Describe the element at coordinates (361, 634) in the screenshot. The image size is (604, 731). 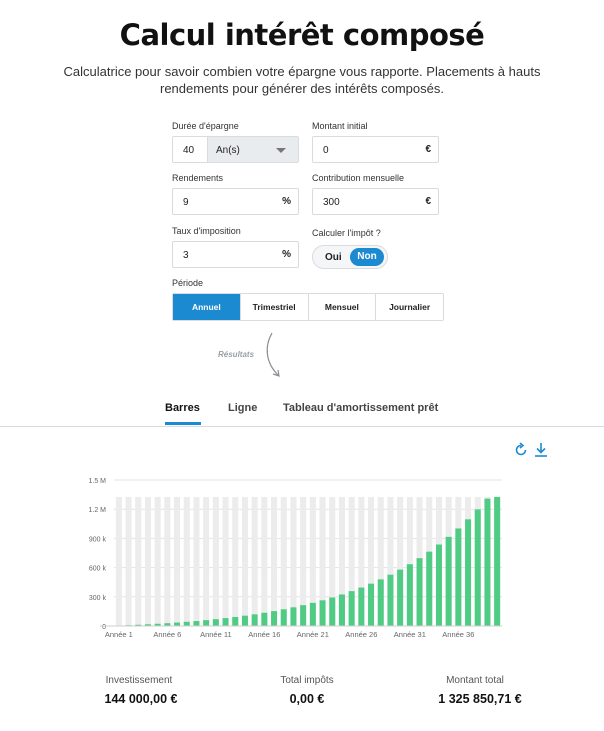
I see `x-tick-label: Année 26` at that location.